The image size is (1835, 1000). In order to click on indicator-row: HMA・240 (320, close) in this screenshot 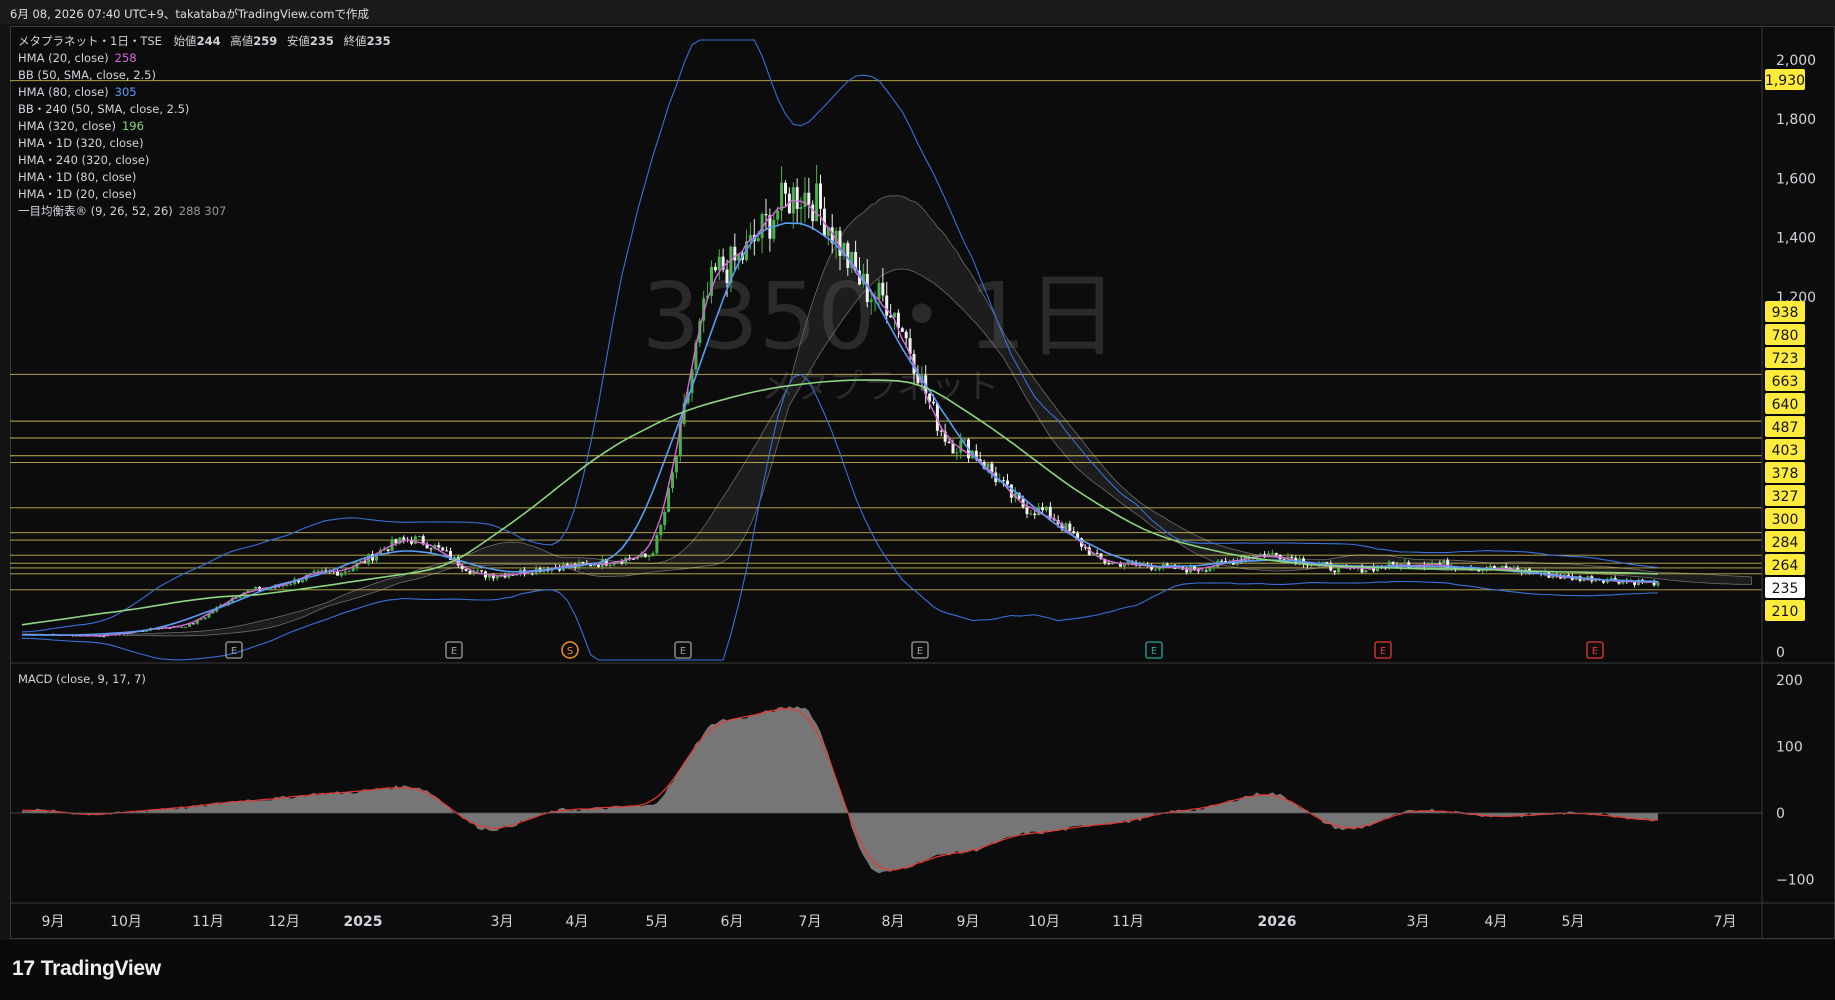, I will do `click(204, 160)`.